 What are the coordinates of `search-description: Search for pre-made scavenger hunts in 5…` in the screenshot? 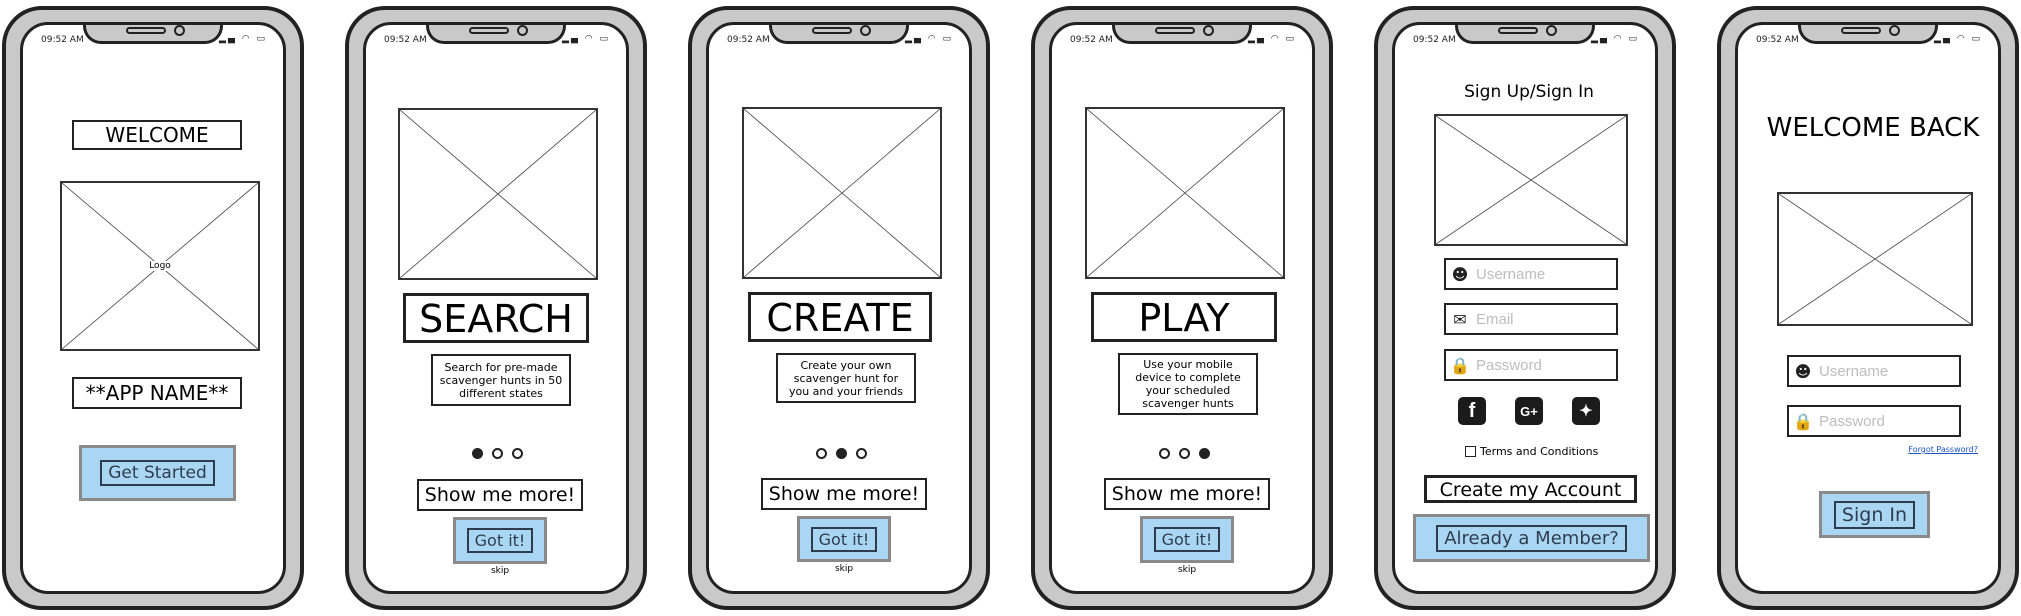 It's located at (501, 380).